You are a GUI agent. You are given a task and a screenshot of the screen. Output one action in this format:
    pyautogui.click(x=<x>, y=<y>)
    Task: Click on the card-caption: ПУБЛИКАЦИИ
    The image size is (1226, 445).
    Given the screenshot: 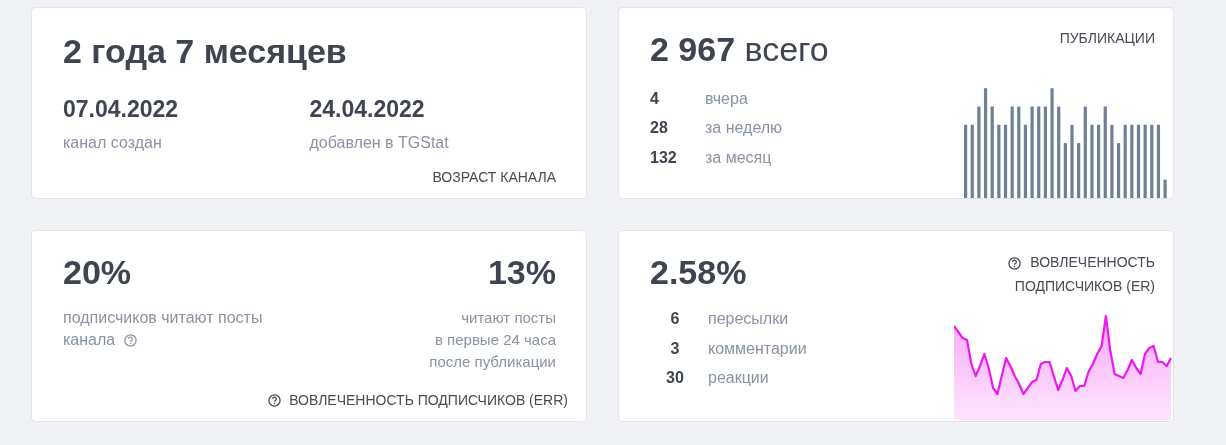 What is the action you would take?
    pyautogui.click(x=1107, y=38)
    